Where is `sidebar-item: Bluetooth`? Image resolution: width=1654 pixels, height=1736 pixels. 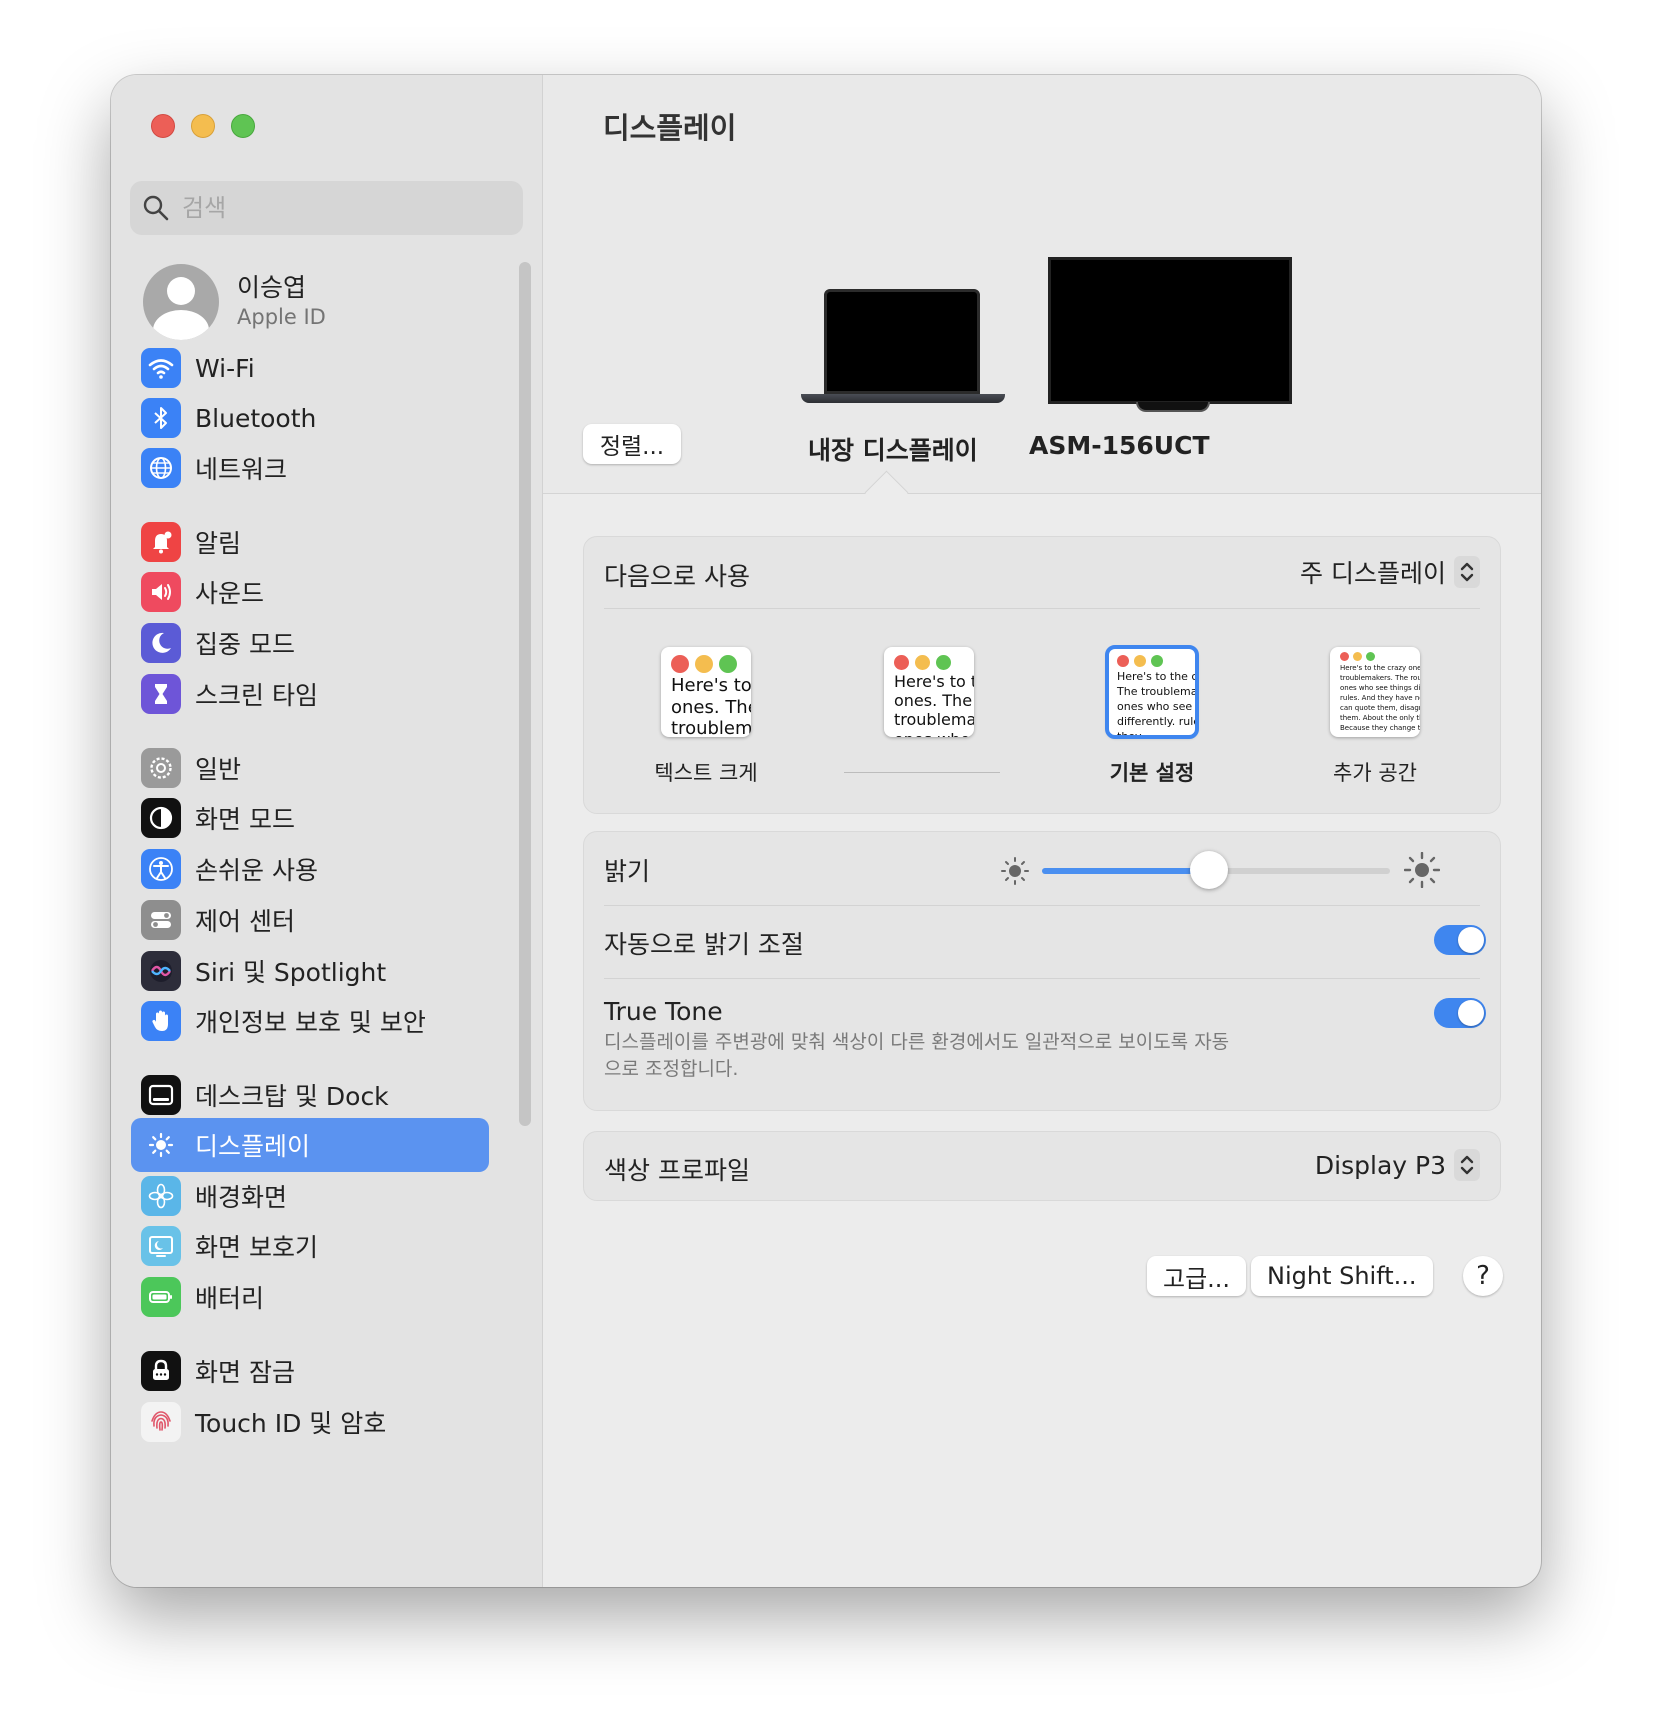
sidebar-item: Bluetooth is located at coordinates (310, 418).